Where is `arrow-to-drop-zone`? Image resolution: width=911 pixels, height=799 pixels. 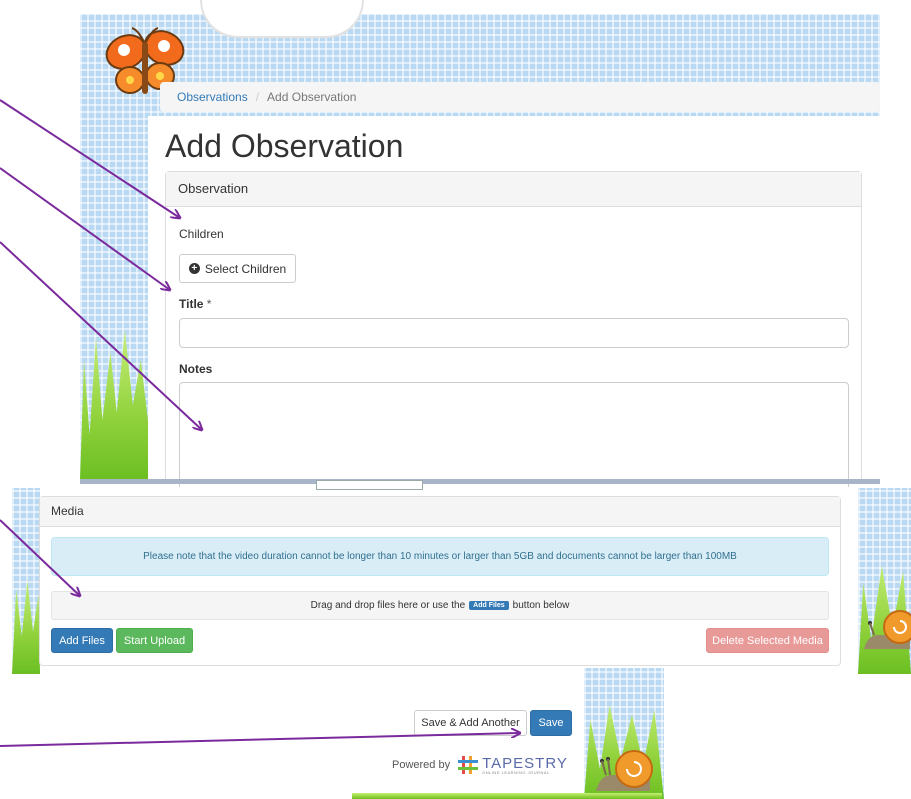 arrow-to-drop-zone is located at coordinates (40, 557).